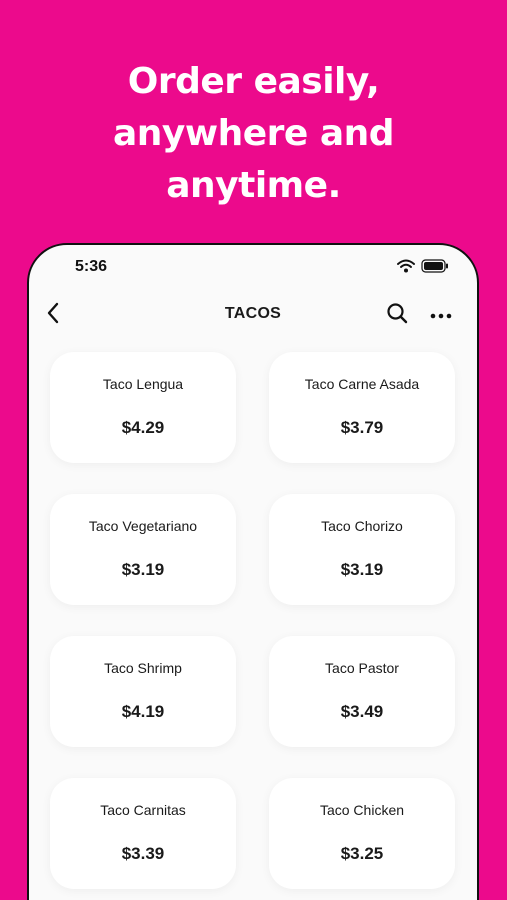  I want to click on menu-item-price: $4.29, so click(143, 427).